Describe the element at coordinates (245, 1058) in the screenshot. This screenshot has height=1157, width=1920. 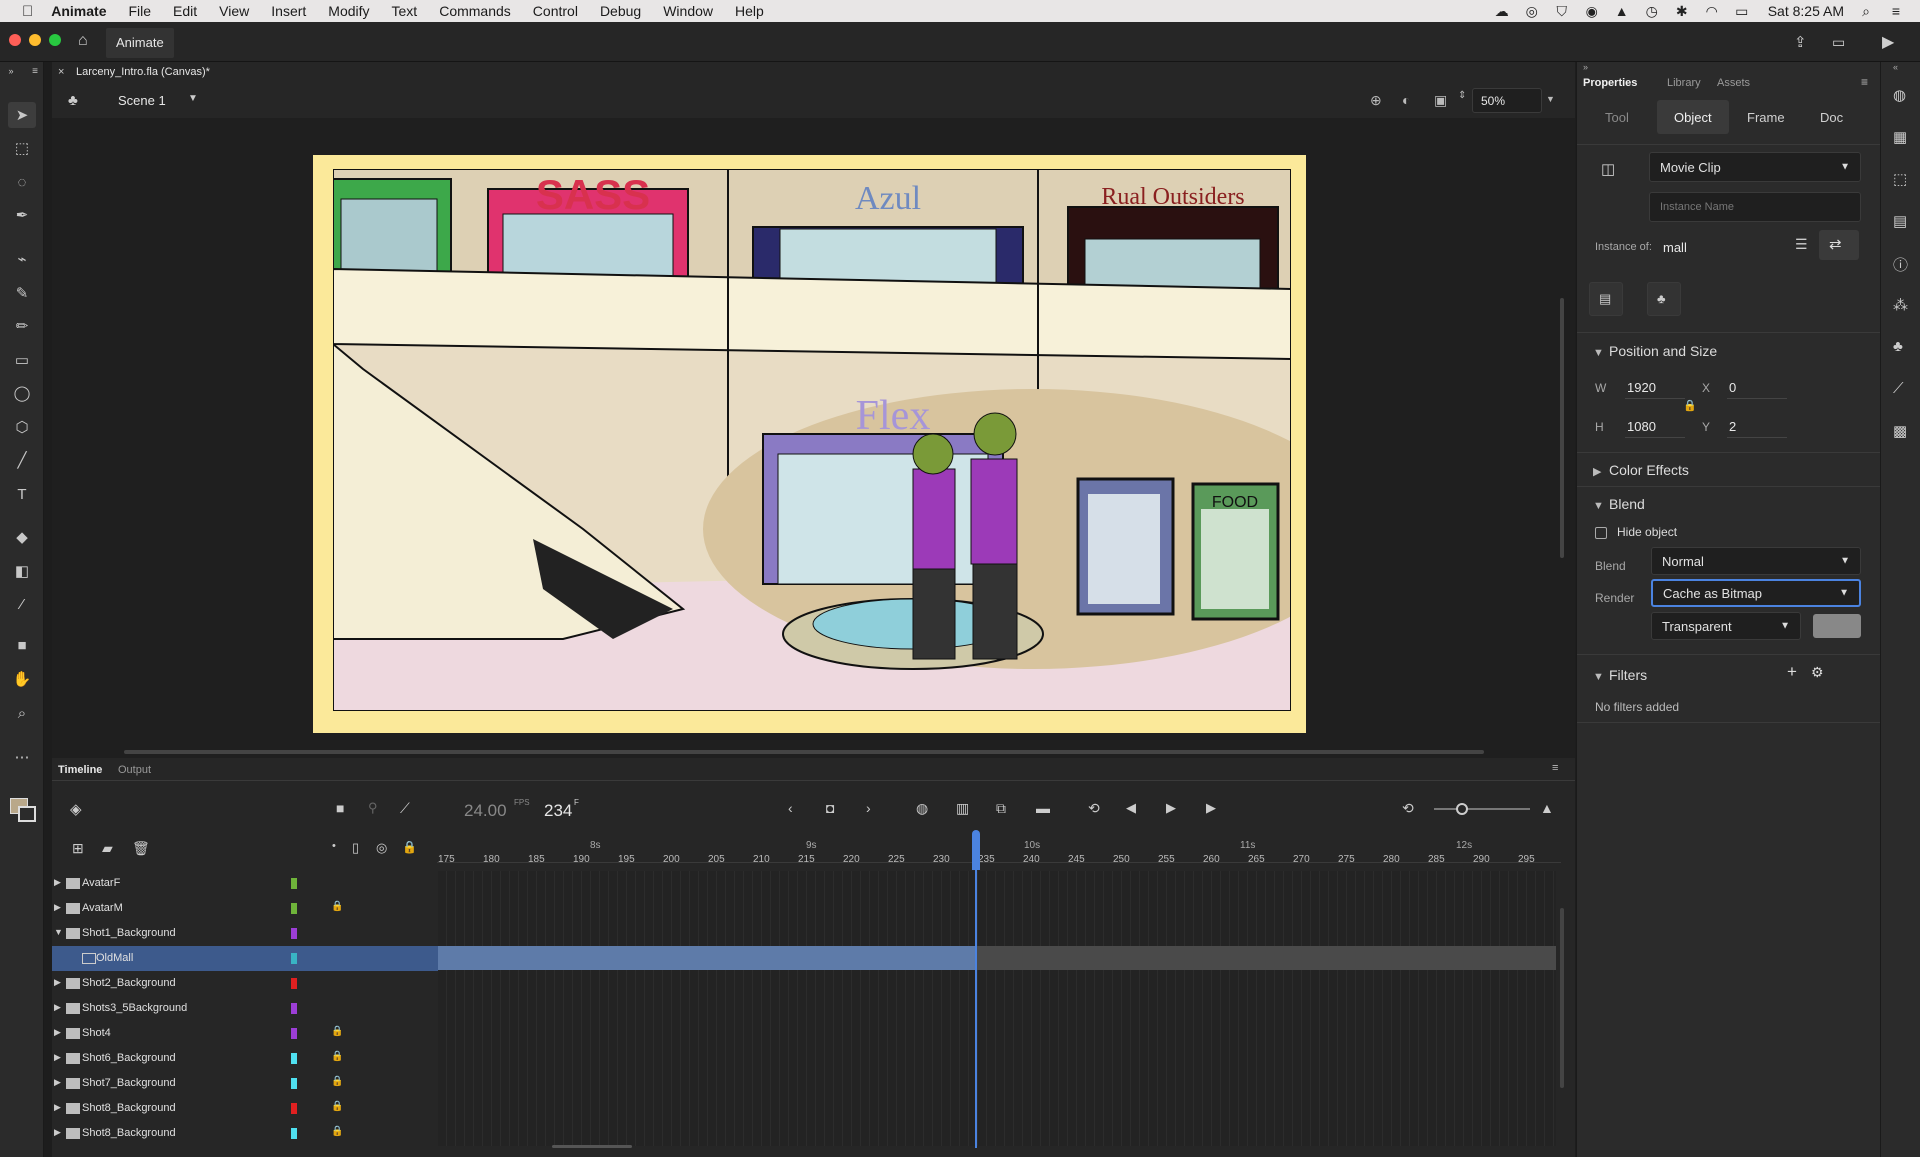
I see `layer-row: ▶ Shot6_Background 🔒` at that location.